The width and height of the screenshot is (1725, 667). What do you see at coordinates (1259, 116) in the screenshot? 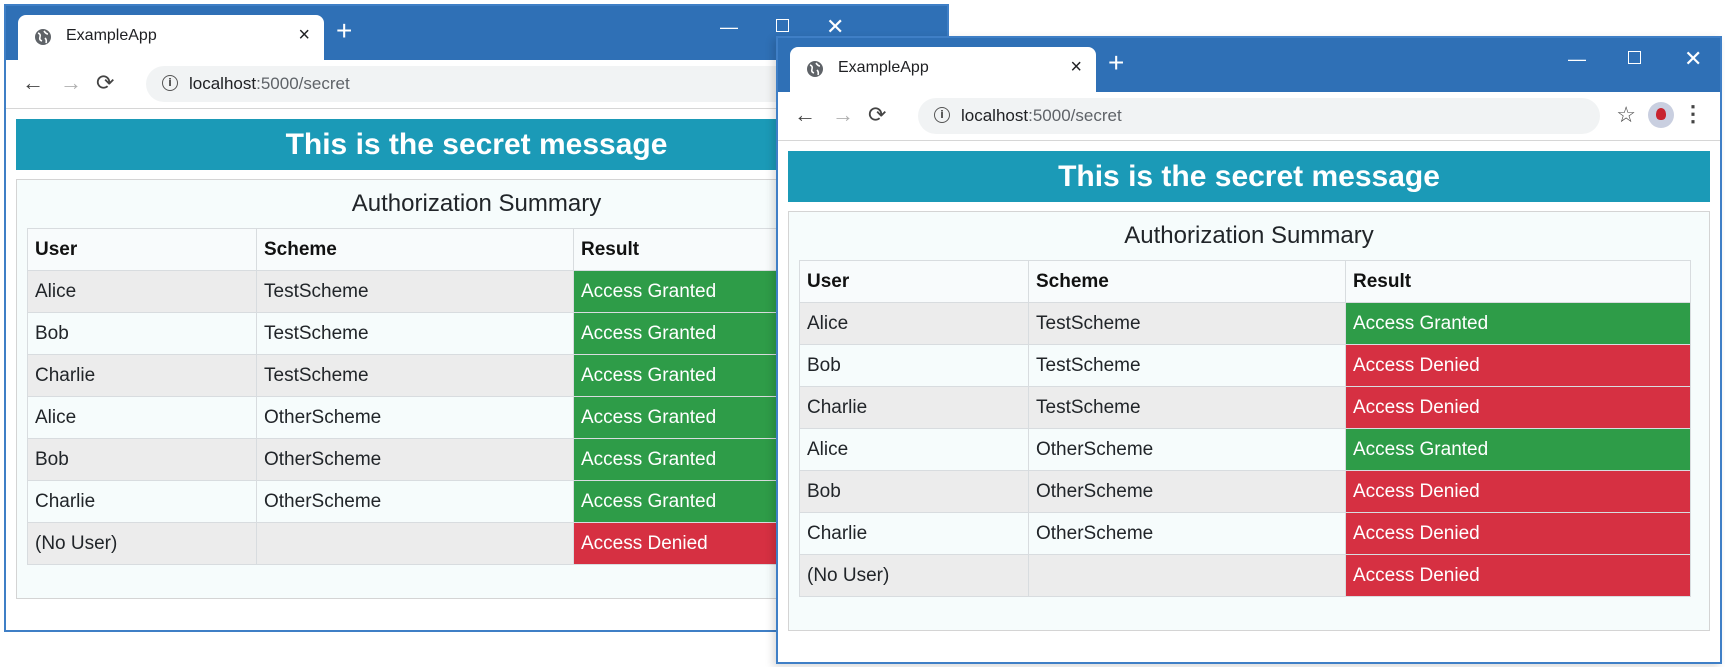
I see `address-bar: i localhost:5000/secret` at bounding box center [1259, 116].